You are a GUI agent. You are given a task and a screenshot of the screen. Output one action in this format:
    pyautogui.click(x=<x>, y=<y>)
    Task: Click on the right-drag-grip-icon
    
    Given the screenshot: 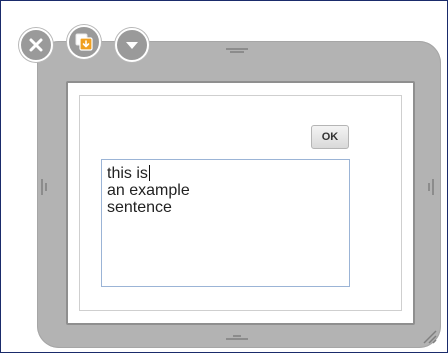 What is the action you would take?
    pyautogui.click(x=431, y=187)
    